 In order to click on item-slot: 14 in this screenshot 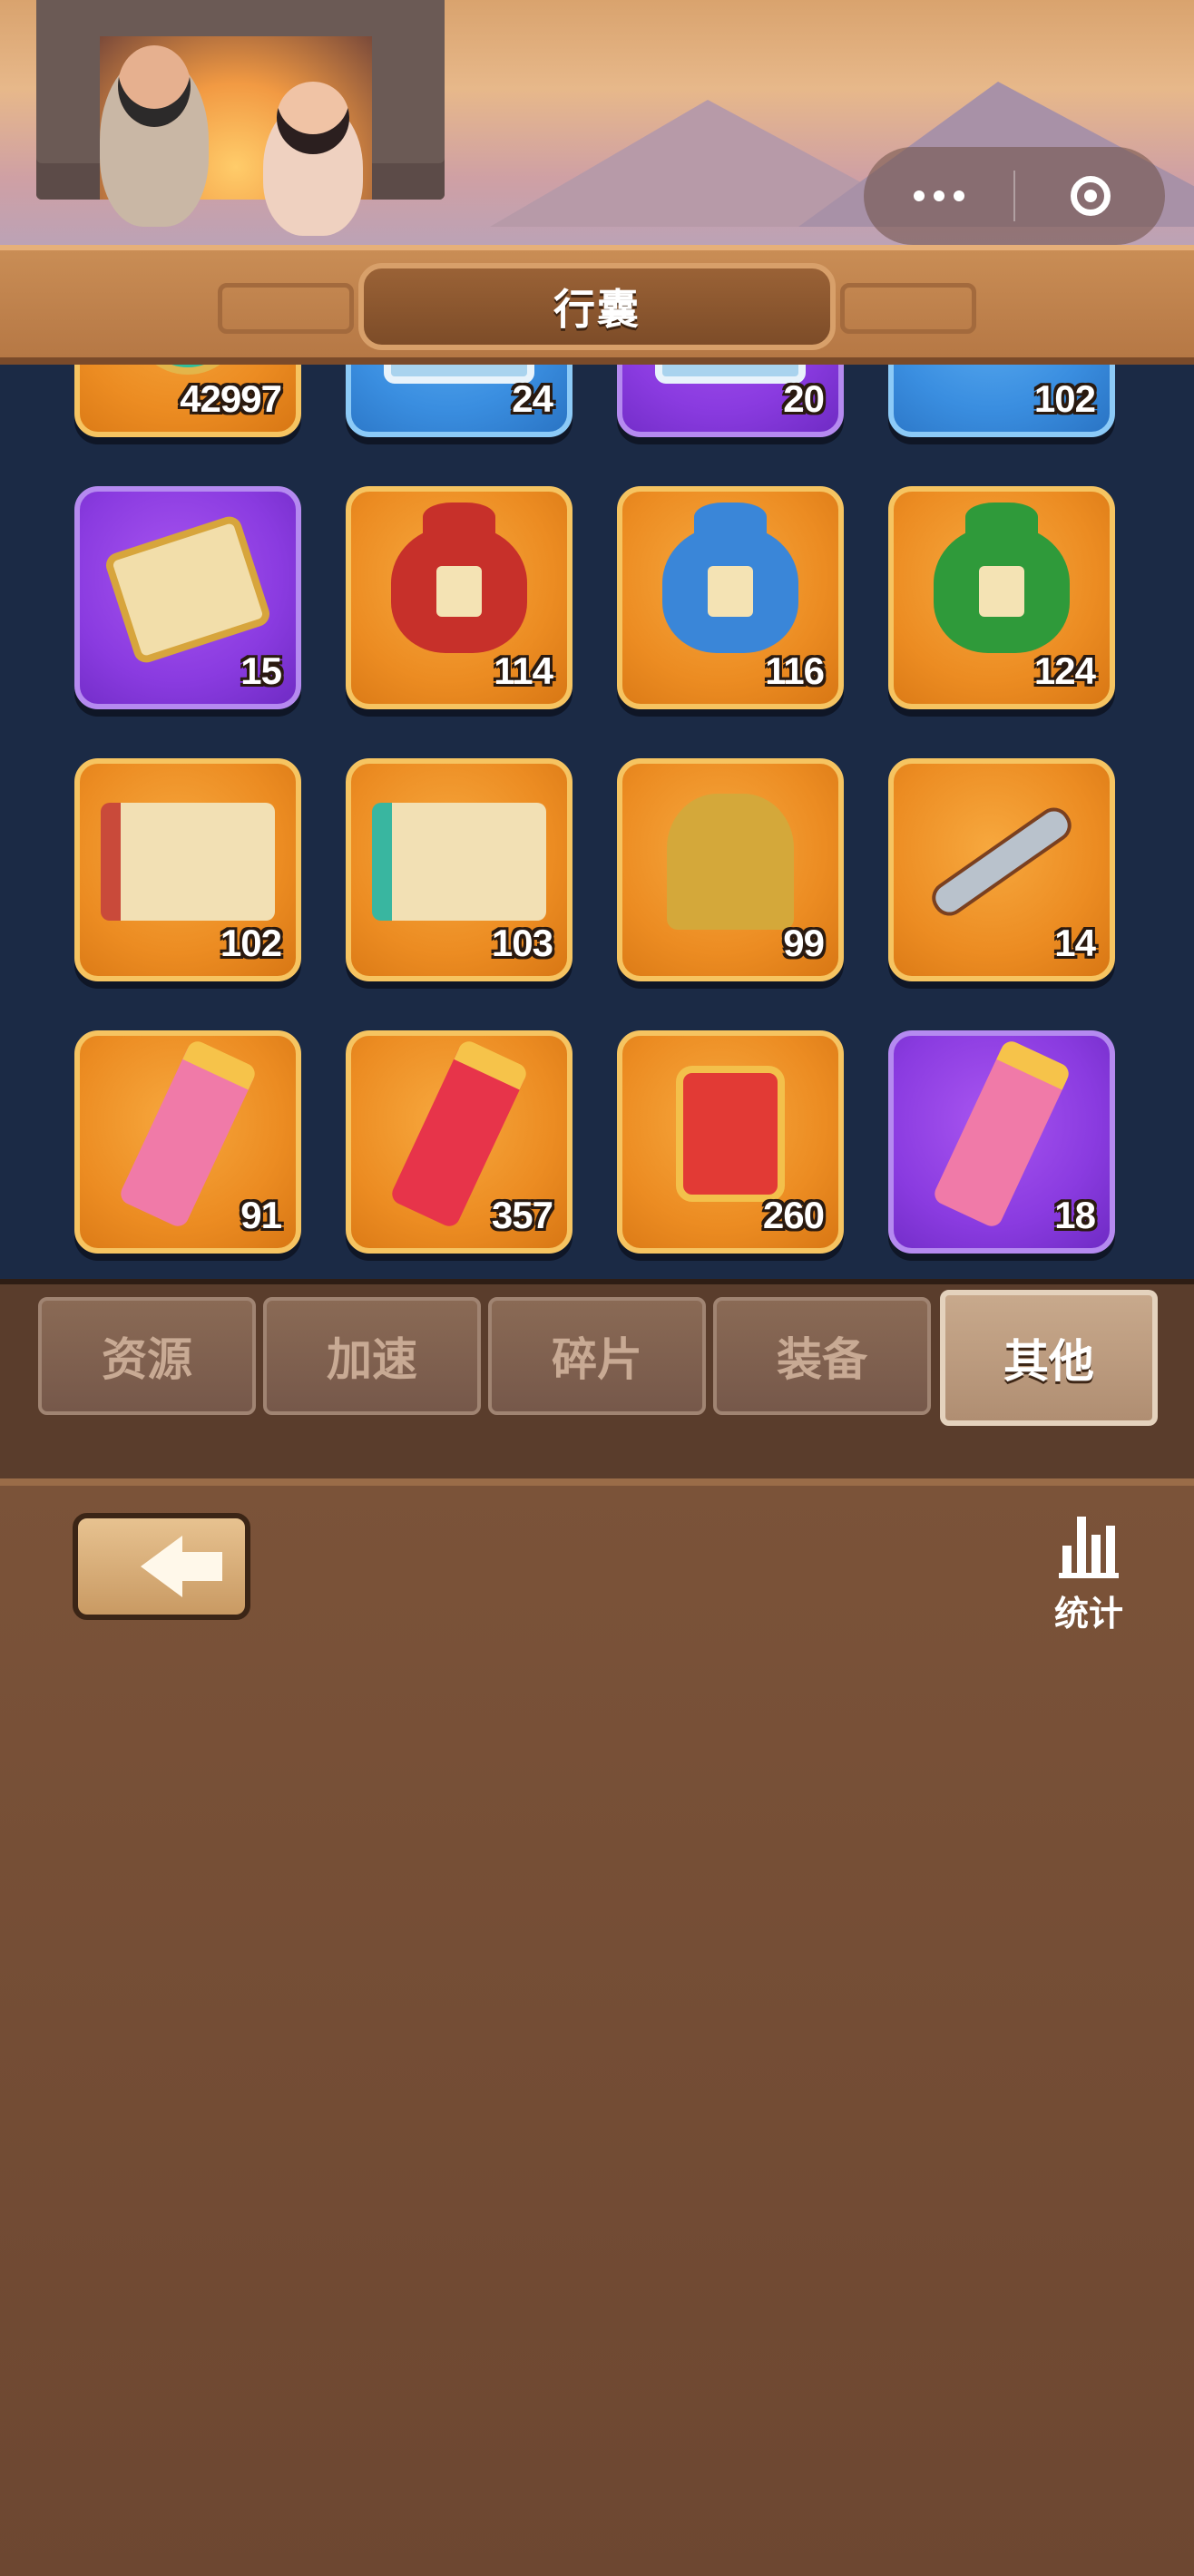, I will do `click(1001, 869)`.